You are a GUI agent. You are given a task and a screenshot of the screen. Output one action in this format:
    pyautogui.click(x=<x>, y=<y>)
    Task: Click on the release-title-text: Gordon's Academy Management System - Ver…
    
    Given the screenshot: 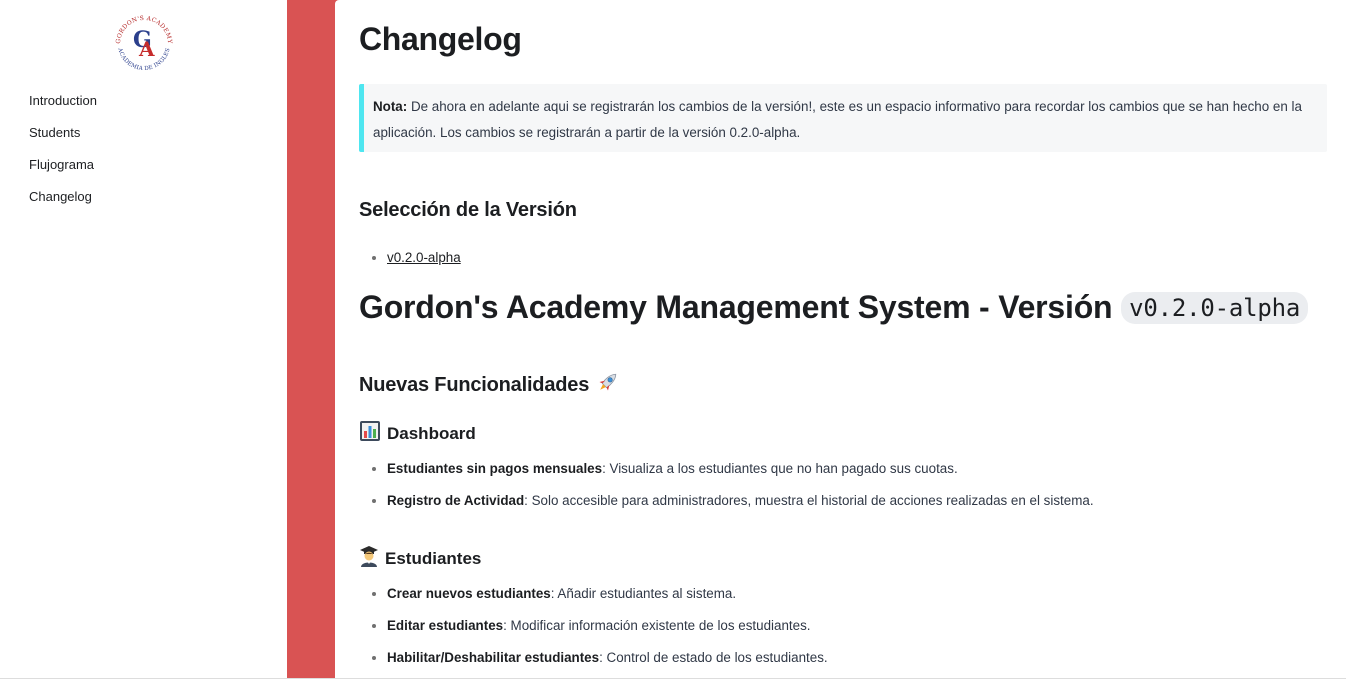 What is the action you would take?
    pyautogui.click(x=736, y=307)
    